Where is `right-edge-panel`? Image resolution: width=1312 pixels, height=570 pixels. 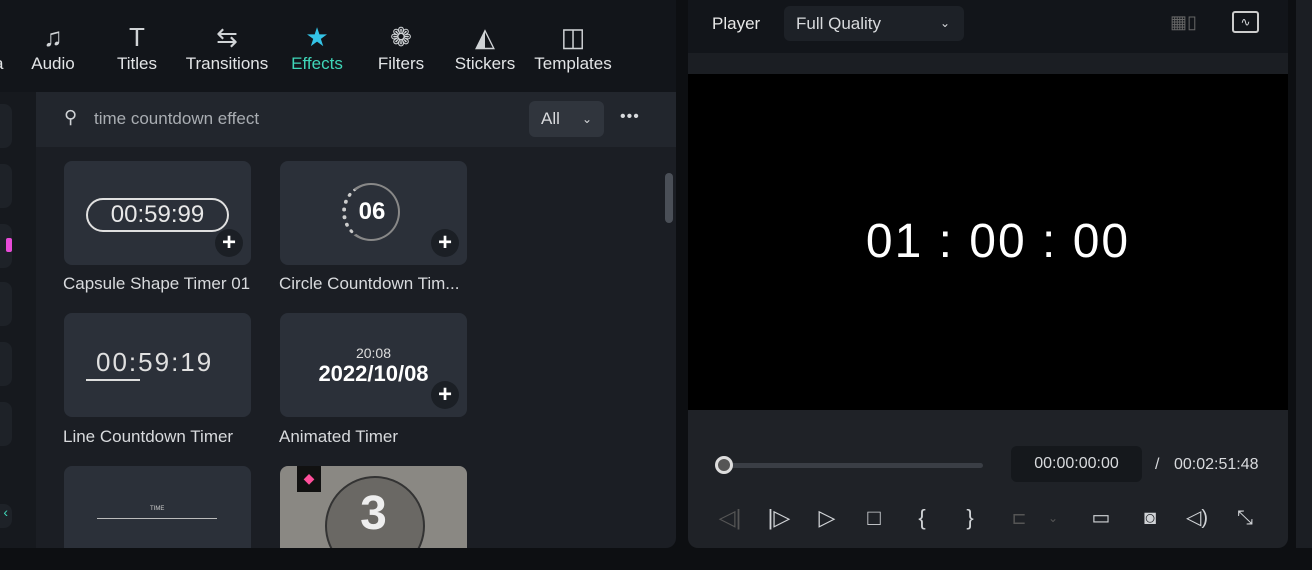 right-edge-panel is located at coordinates (1304, 274).